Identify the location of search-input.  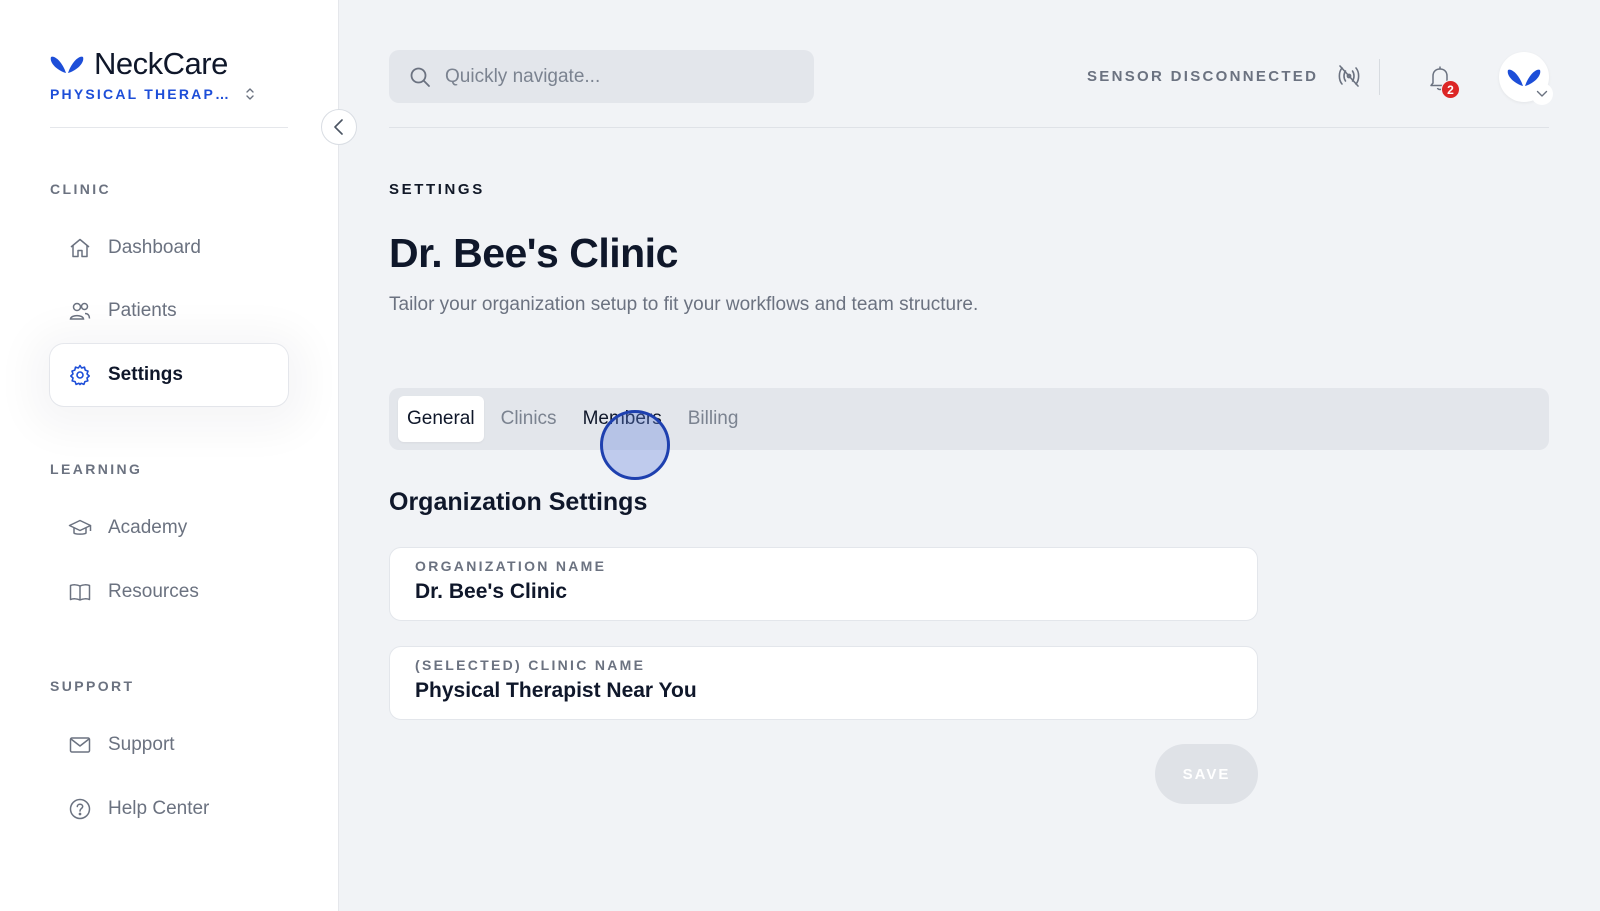
(610, 76).